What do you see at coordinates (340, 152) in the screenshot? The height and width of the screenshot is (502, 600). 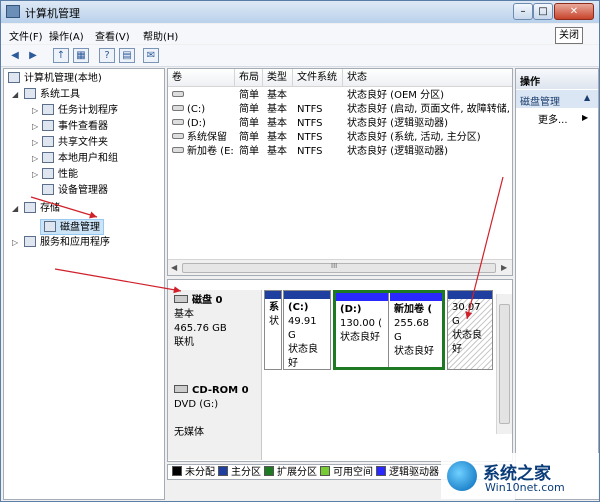 I see `table-row: 新加卷 (E:) 简单 基本 NTFS 状态良好 (逻辑驱动器)` at bounding box center [340, 152].